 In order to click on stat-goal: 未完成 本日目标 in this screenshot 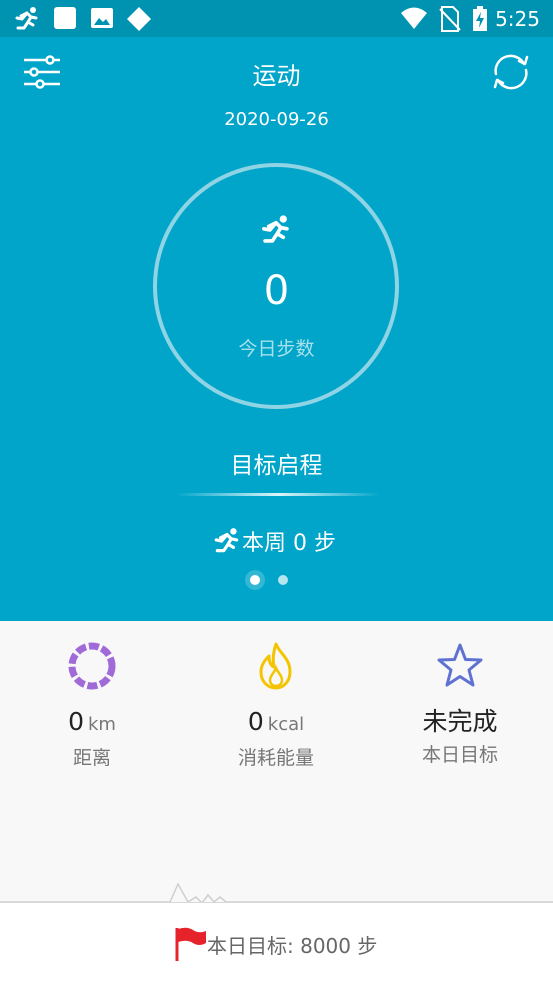, I will do `click(460, 703)`.